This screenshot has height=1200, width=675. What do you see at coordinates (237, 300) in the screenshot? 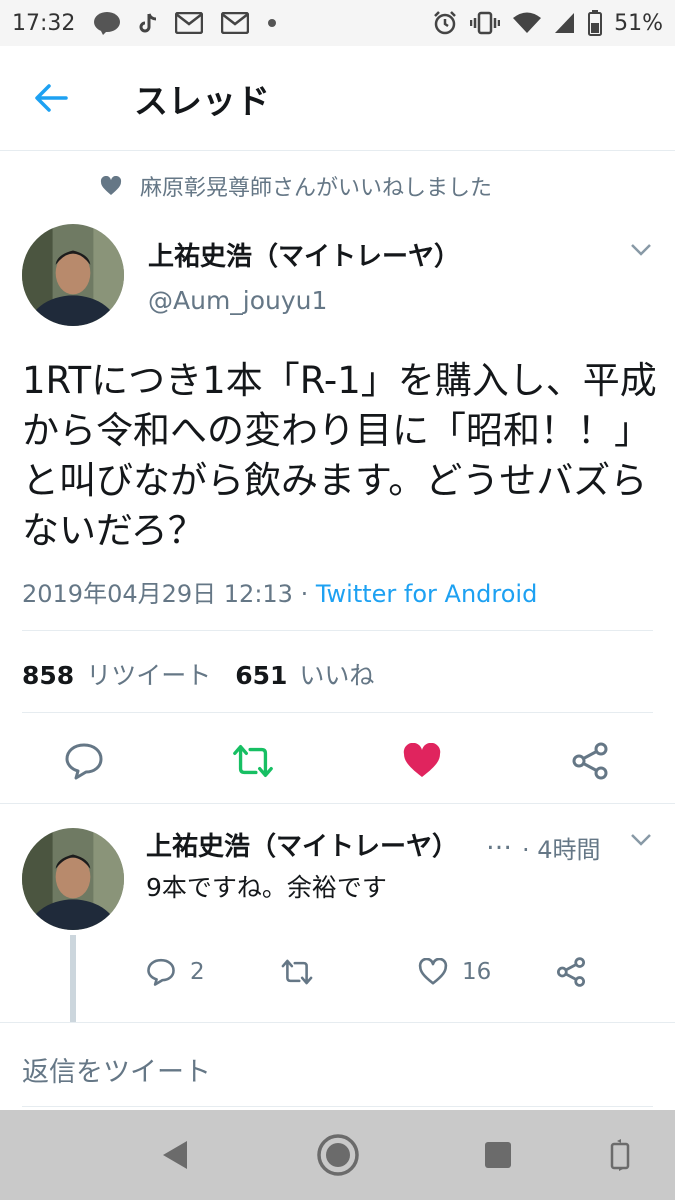
I see `author-handle: @Aum_jouyu1` at bounding box center [237, 300].